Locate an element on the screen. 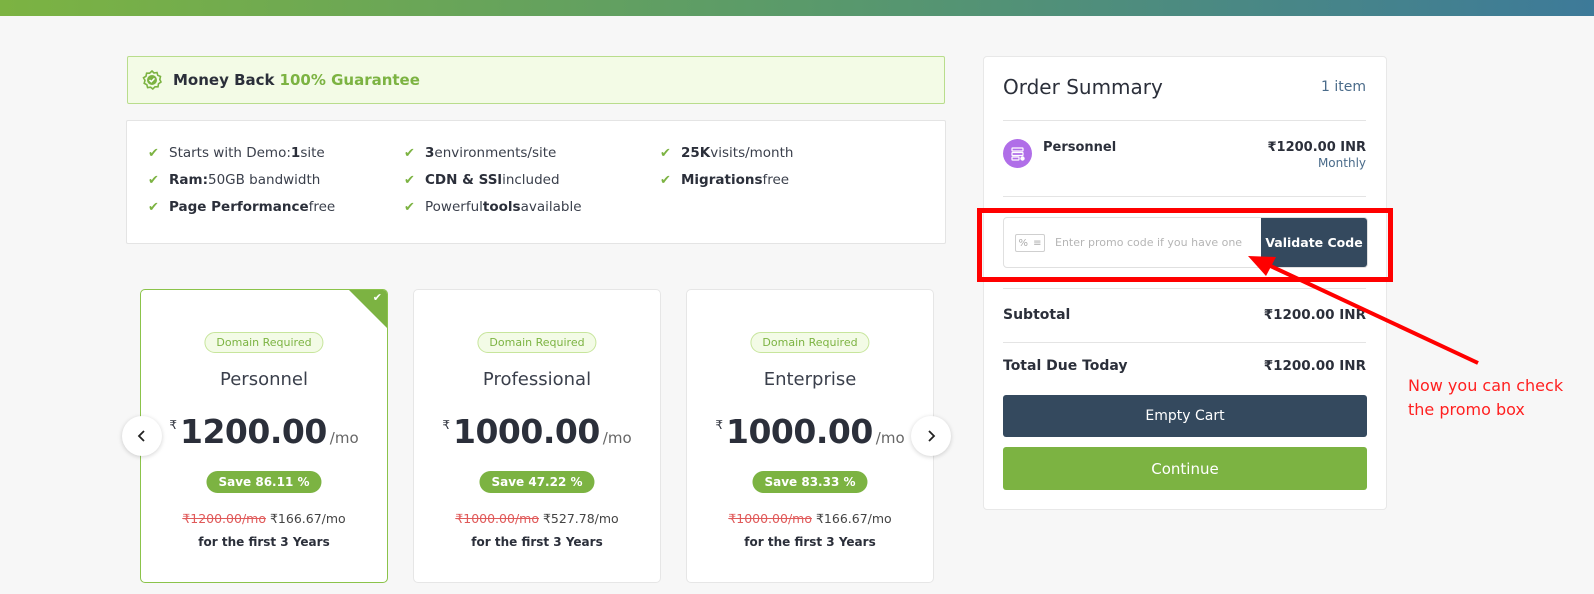  price-amount: 1200.00 is located at coordinates (253, 431).